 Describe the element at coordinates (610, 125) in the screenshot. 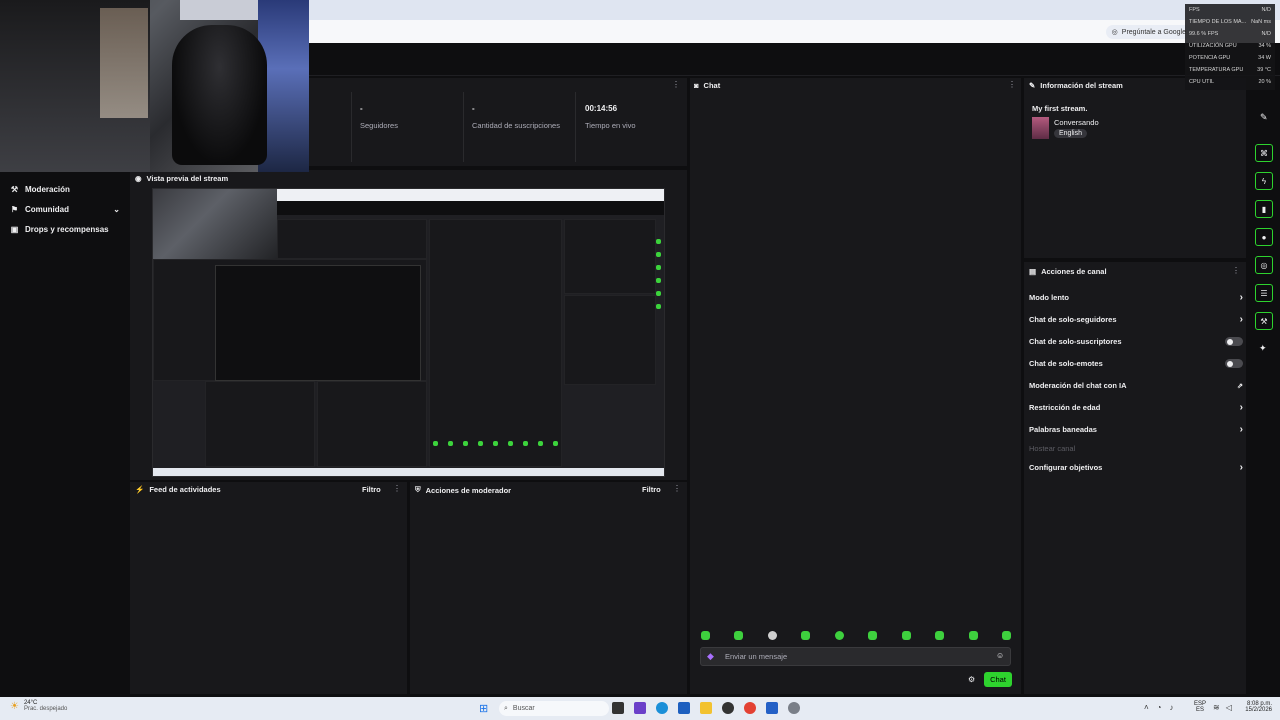

I see `stat-label: Tiempo en vivo` at that location.